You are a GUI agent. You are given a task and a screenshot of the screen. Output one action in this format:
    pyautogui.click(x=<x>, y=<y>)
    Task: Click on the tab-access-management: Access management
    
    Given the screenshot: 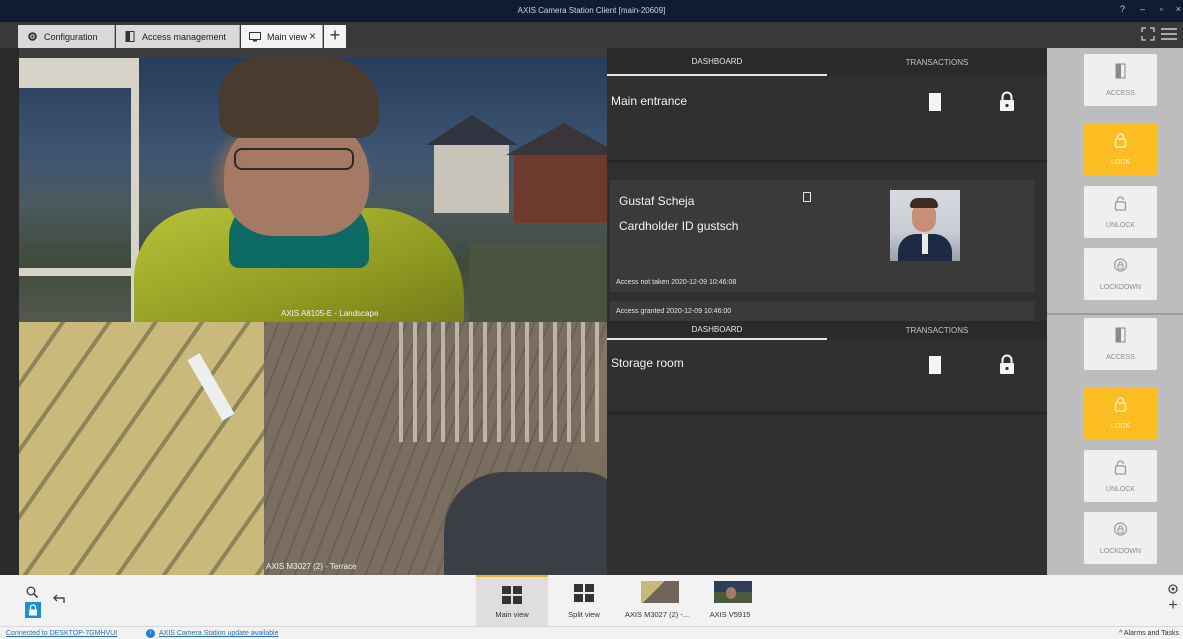 What is the action you would take?
    pyautogui.click(x=178, y=36)
    